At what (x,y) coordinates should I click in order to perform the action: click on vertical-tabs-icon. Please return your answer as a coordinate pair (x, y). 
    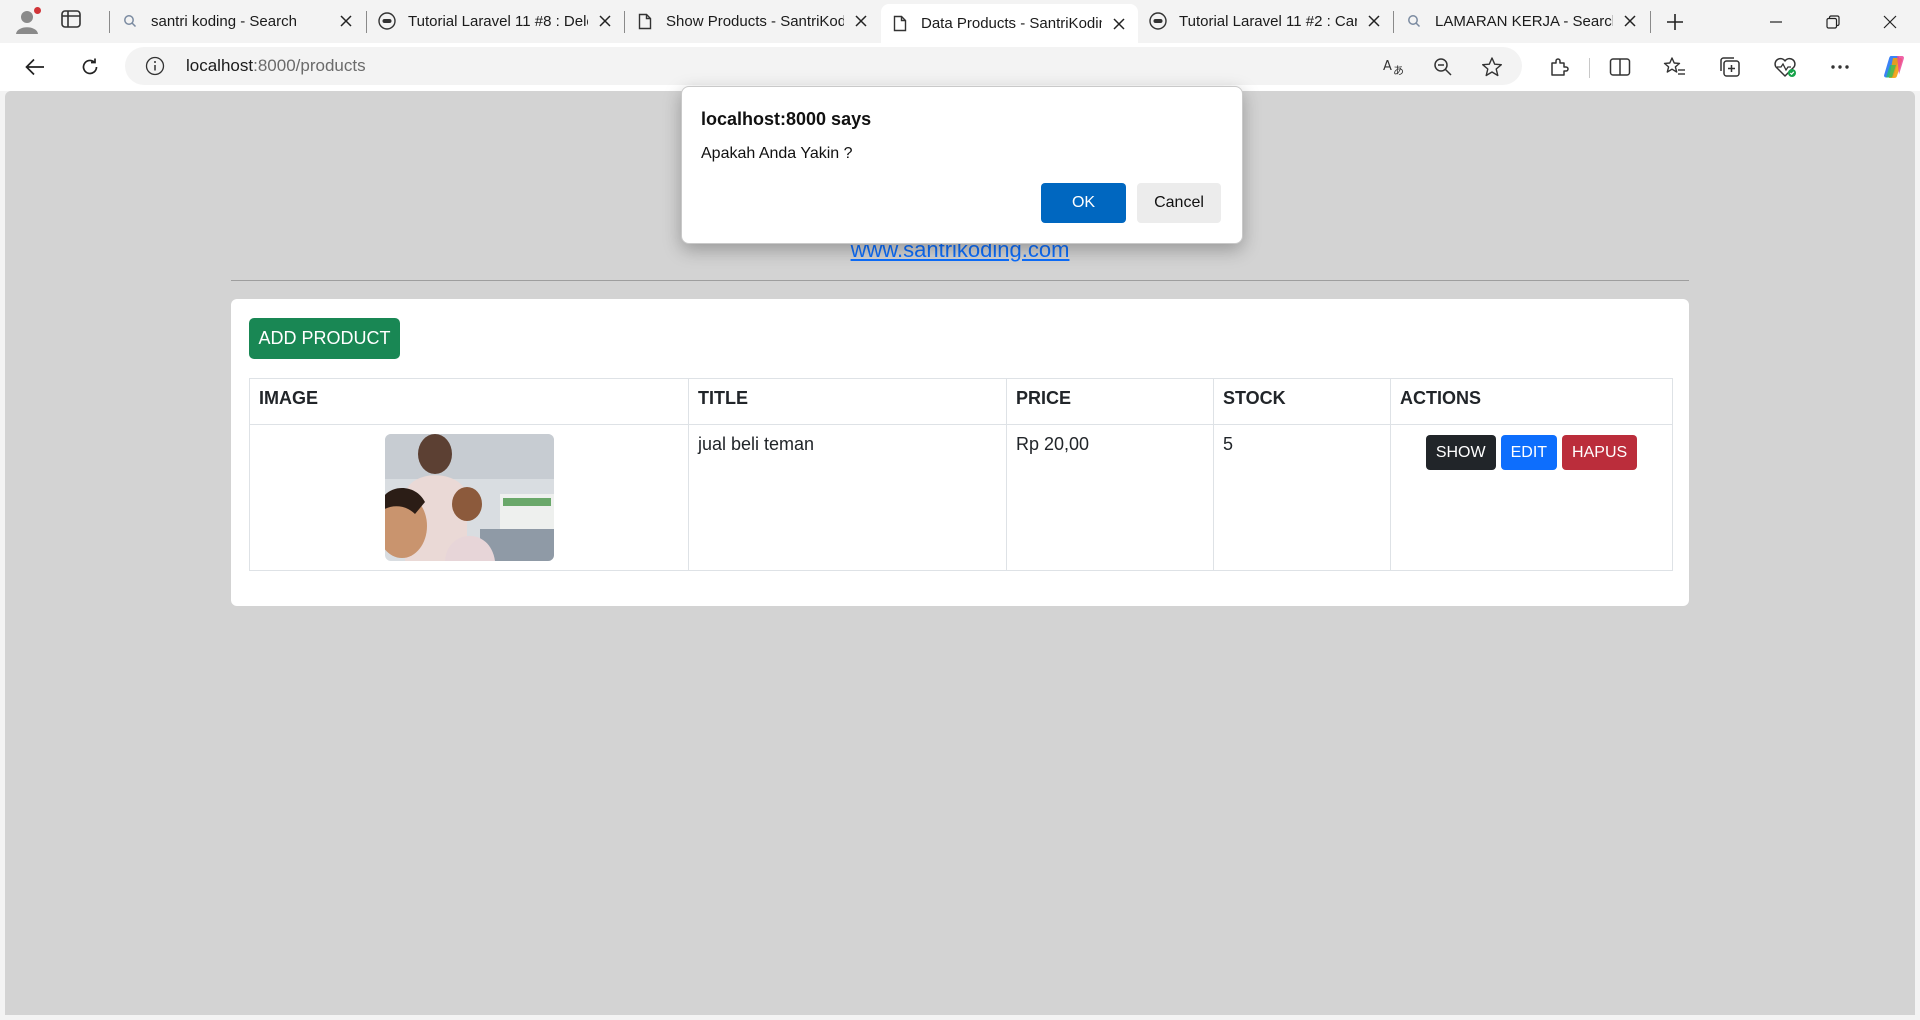
    Looking at the image, I should click on (71, 19).